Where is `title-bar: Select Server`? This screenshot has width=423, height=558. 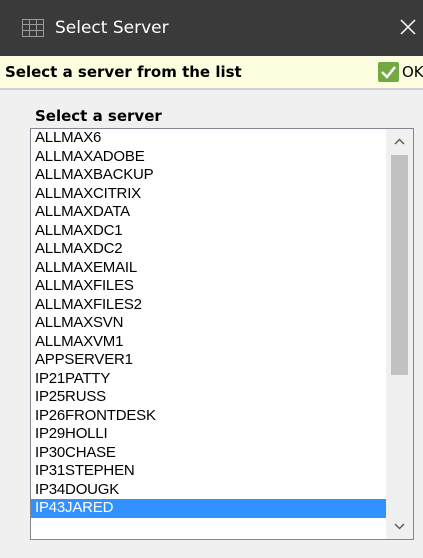 title-bar: Select Server is located at coordinates (211, 28).